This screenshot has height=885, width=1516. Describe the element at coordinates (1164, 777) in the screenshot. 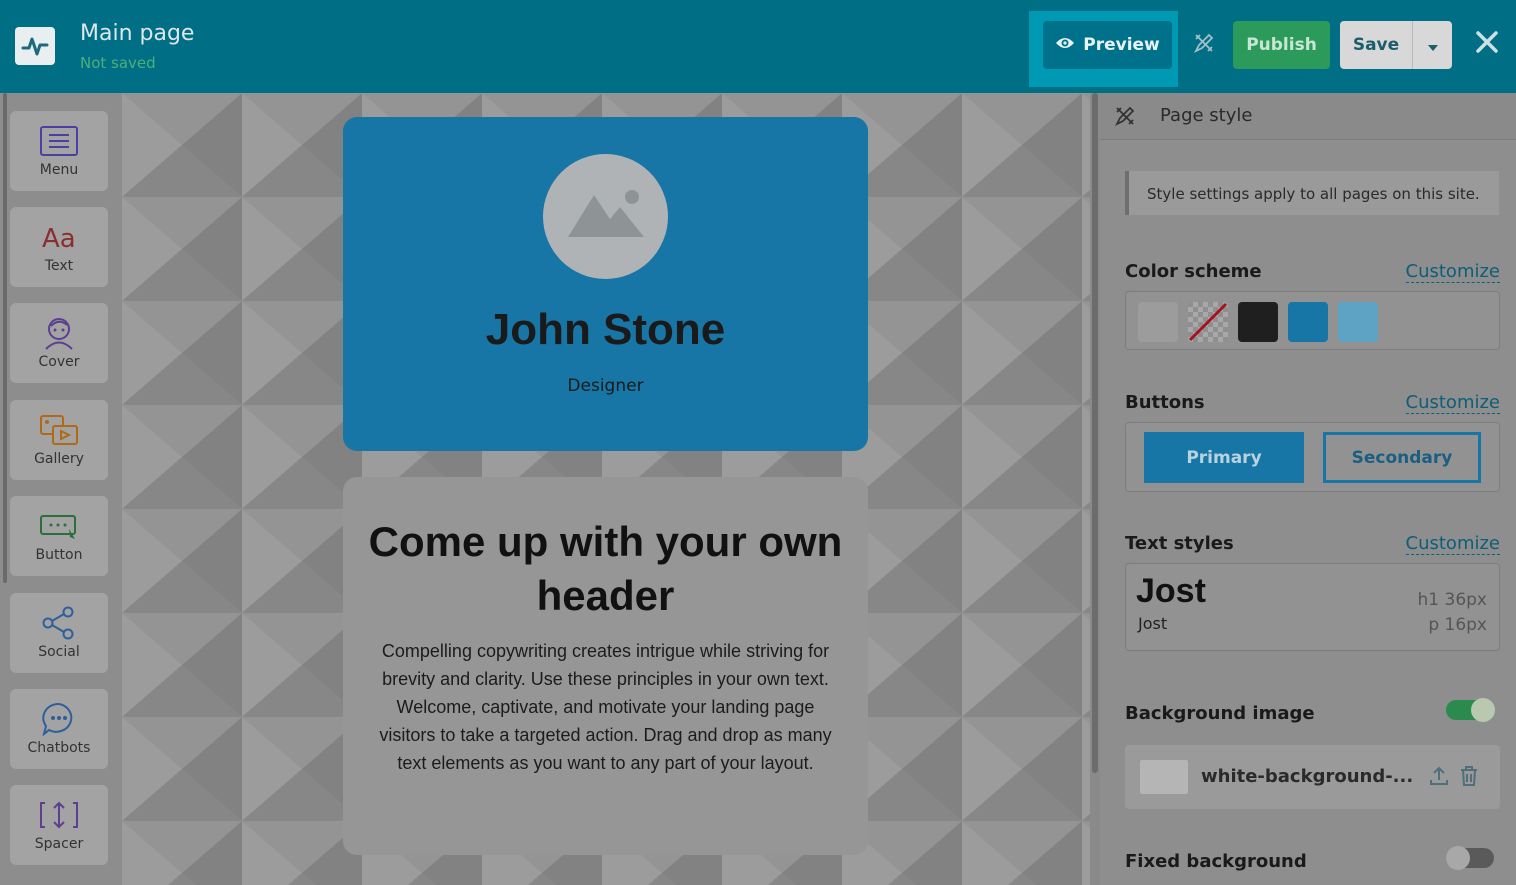

I see `background-thumbnail` at that location.